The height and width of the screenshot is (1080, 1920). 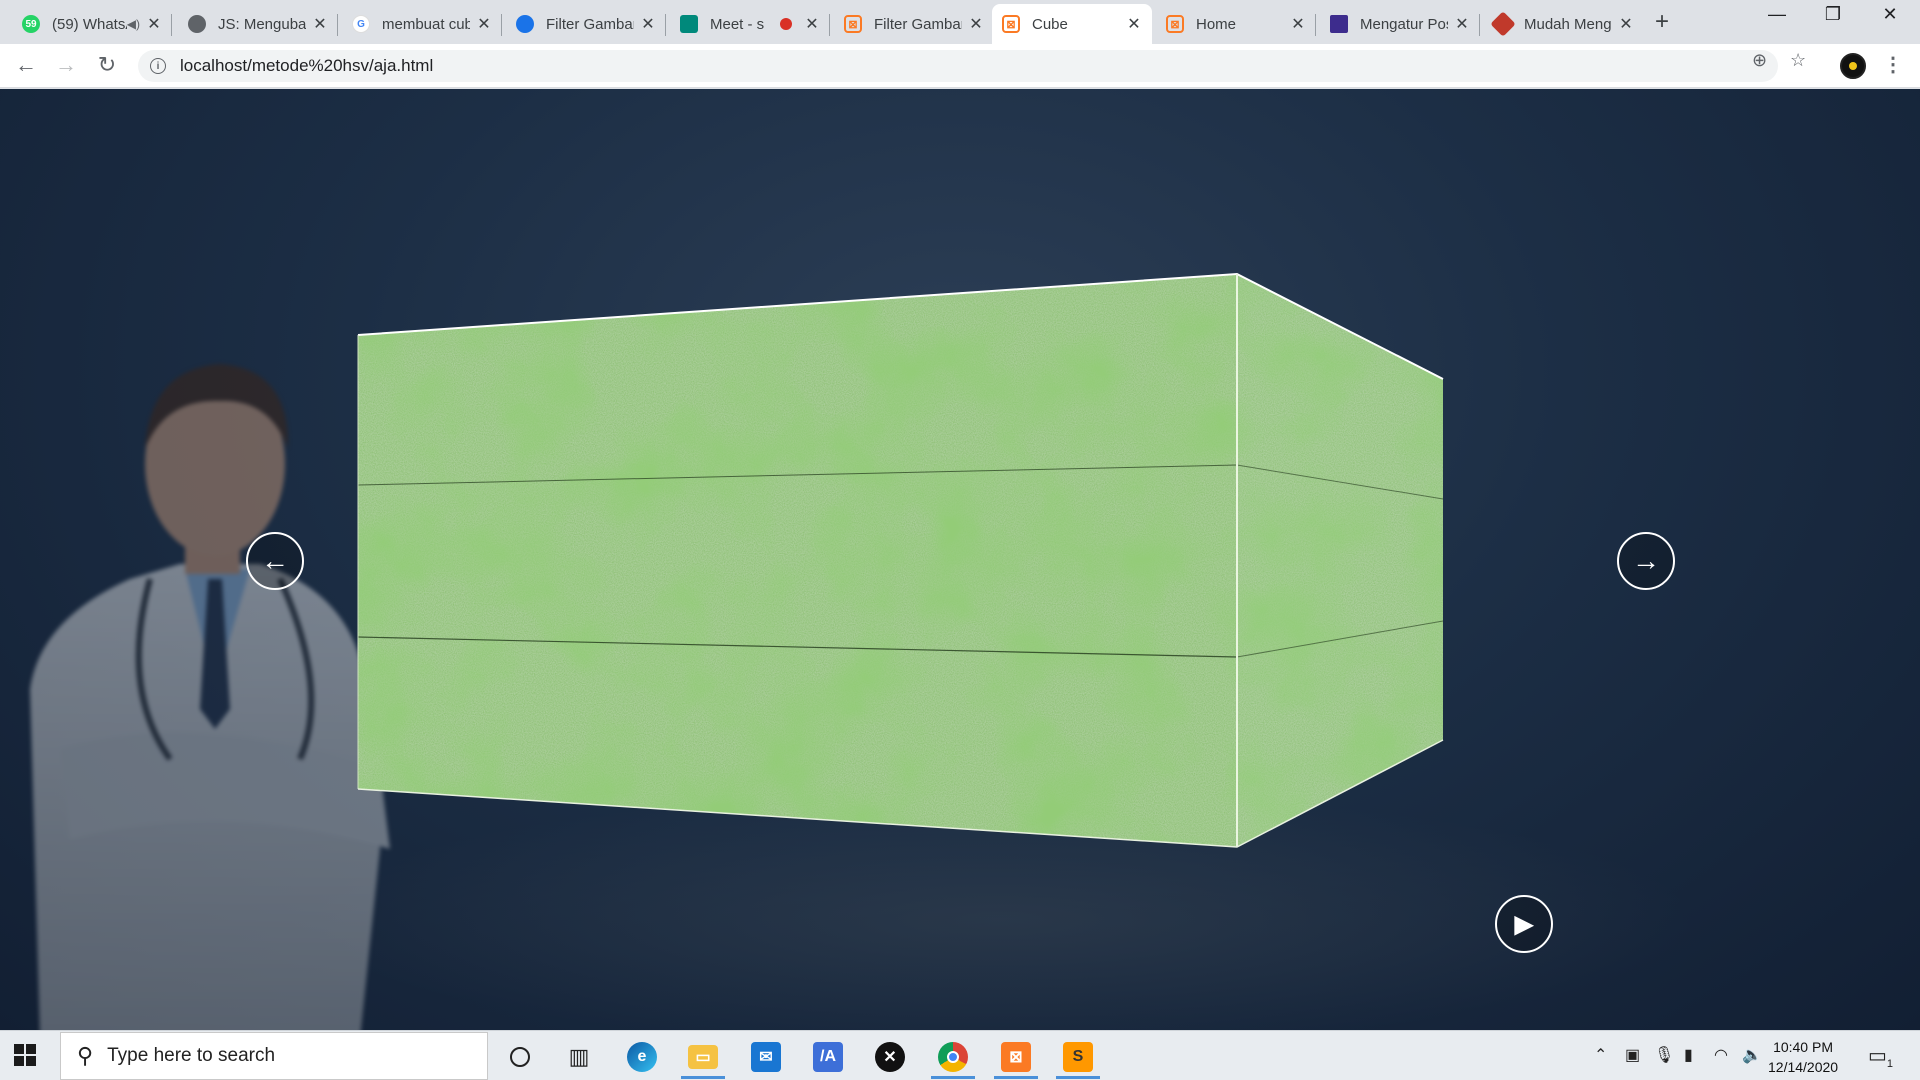 I want to click on tab-filter-gambar: Filter Gambar ✕, so click(x=586, y=24).